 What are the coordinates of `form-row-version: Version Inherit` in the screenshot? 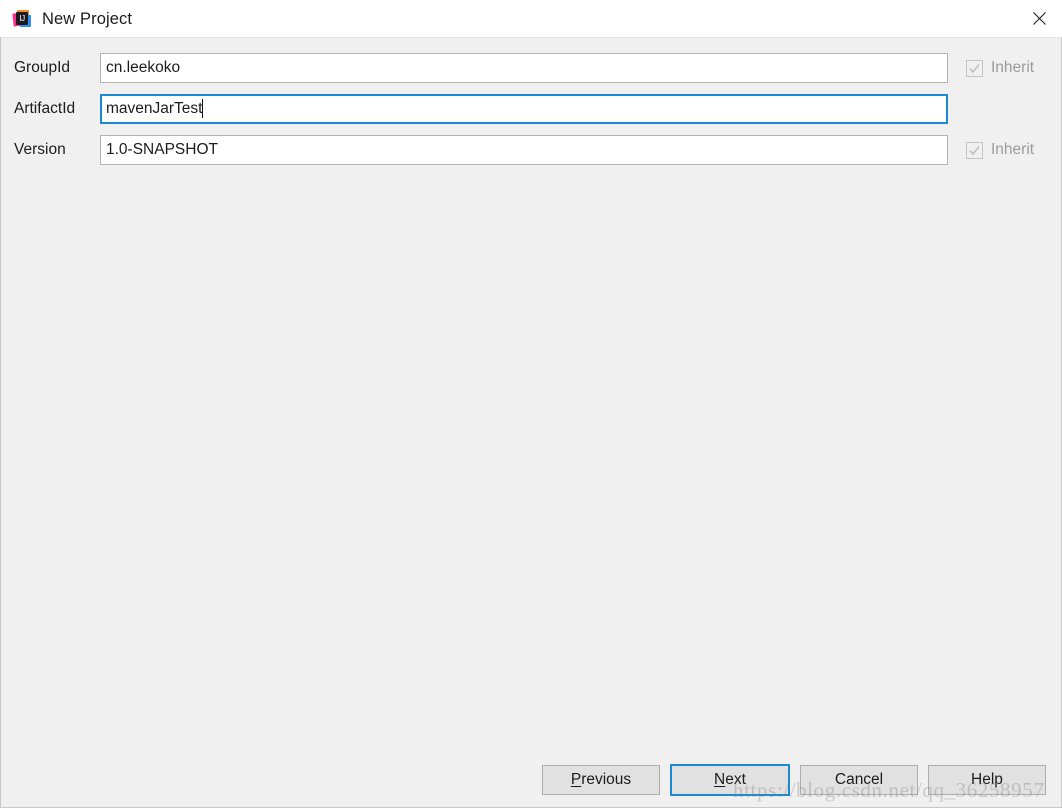 It's located at (531, 150).